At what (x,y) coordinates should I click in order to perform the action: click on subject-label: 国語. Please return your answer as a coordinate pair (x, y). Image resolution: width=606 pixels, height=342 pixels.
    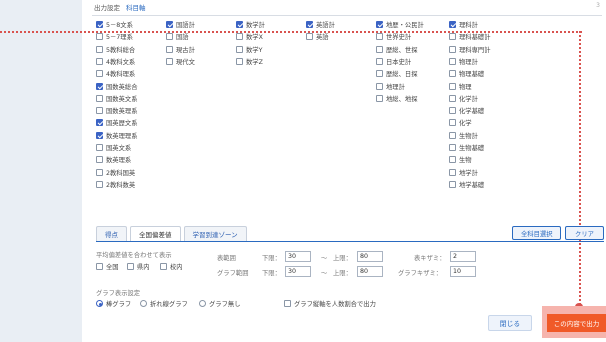
    Looking at the image, I should click on (182, 38).